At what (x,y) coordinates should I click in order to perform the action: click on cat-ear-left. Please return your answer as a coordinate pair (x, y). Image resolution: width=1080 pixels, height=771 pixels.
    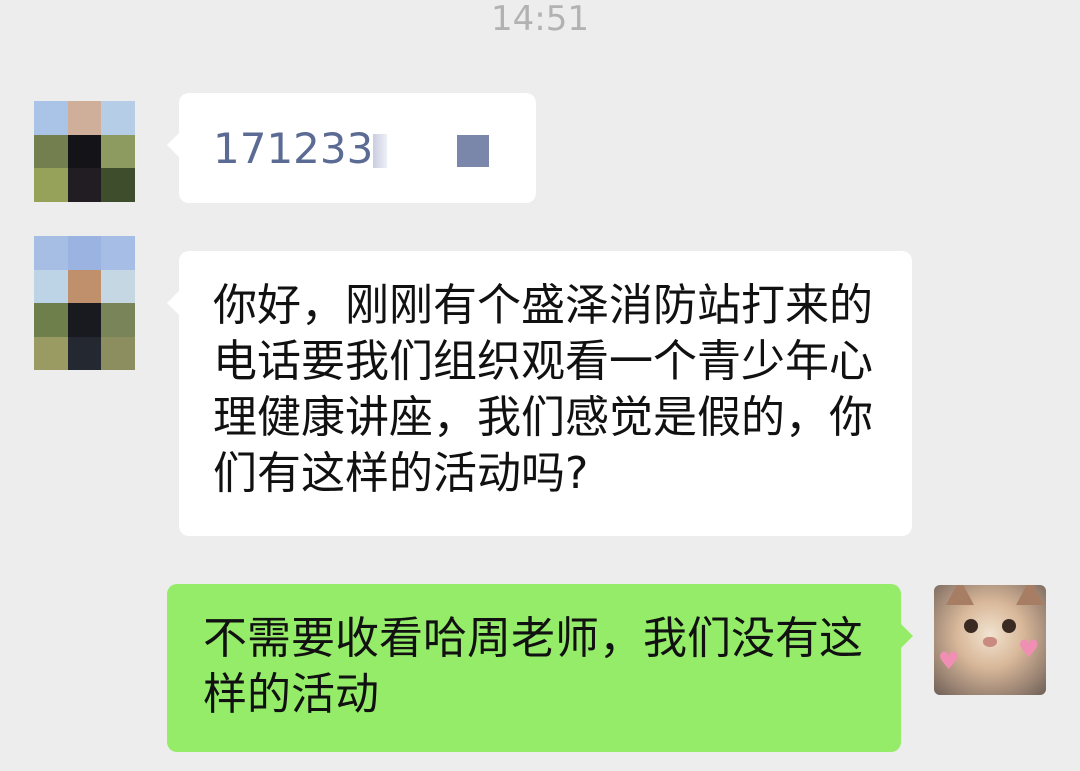
    Looking at the image, I should click on (960, 595).